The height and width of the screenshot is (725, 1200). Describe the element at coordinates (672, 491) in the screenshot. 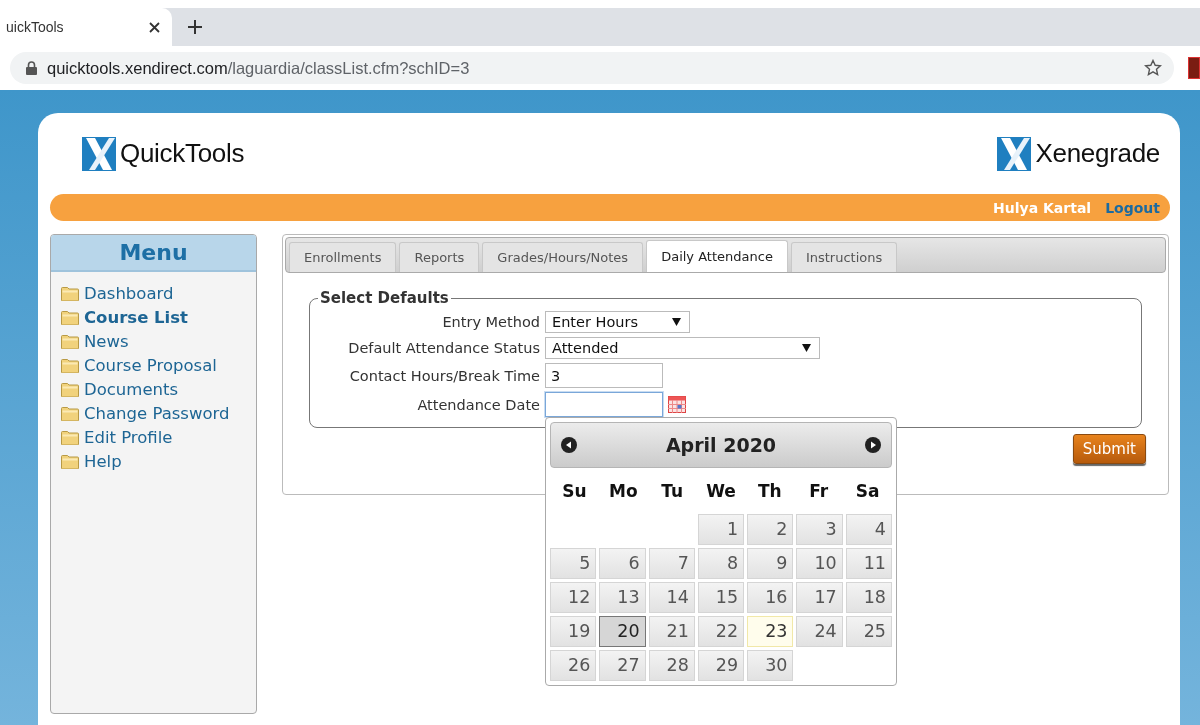

I see `weekday-label: Tu` at that location.